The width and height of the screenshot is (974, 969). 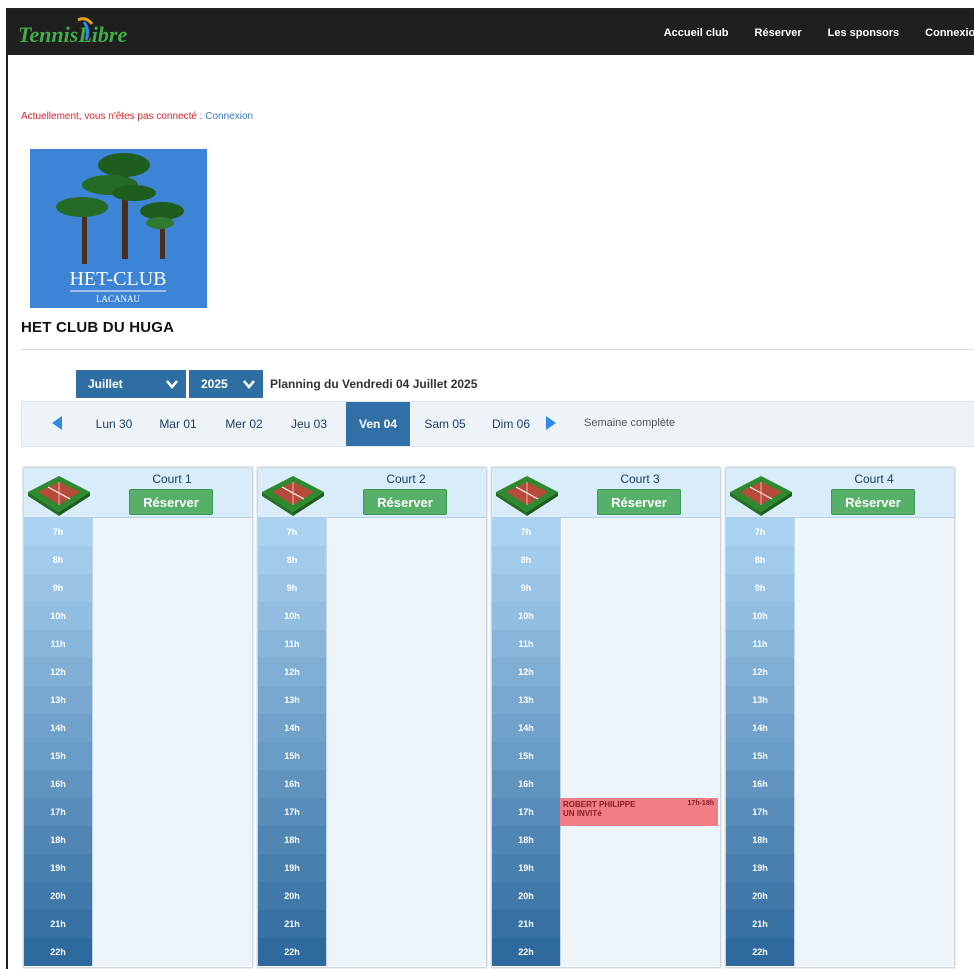 What do you see at coordinates (81, 33) in the screenshot?
I see `tennislibre-logo: TennisLibre` at bounding box center [81, 33].